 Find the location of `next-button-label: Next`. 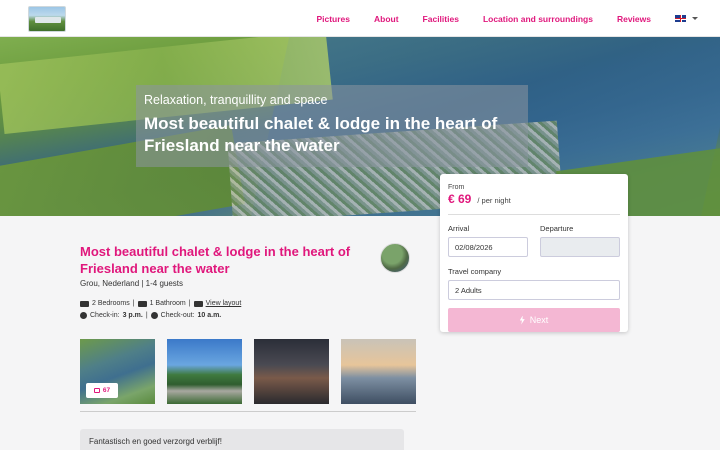

next-button-label: Next is located at coordinates (539, 320).